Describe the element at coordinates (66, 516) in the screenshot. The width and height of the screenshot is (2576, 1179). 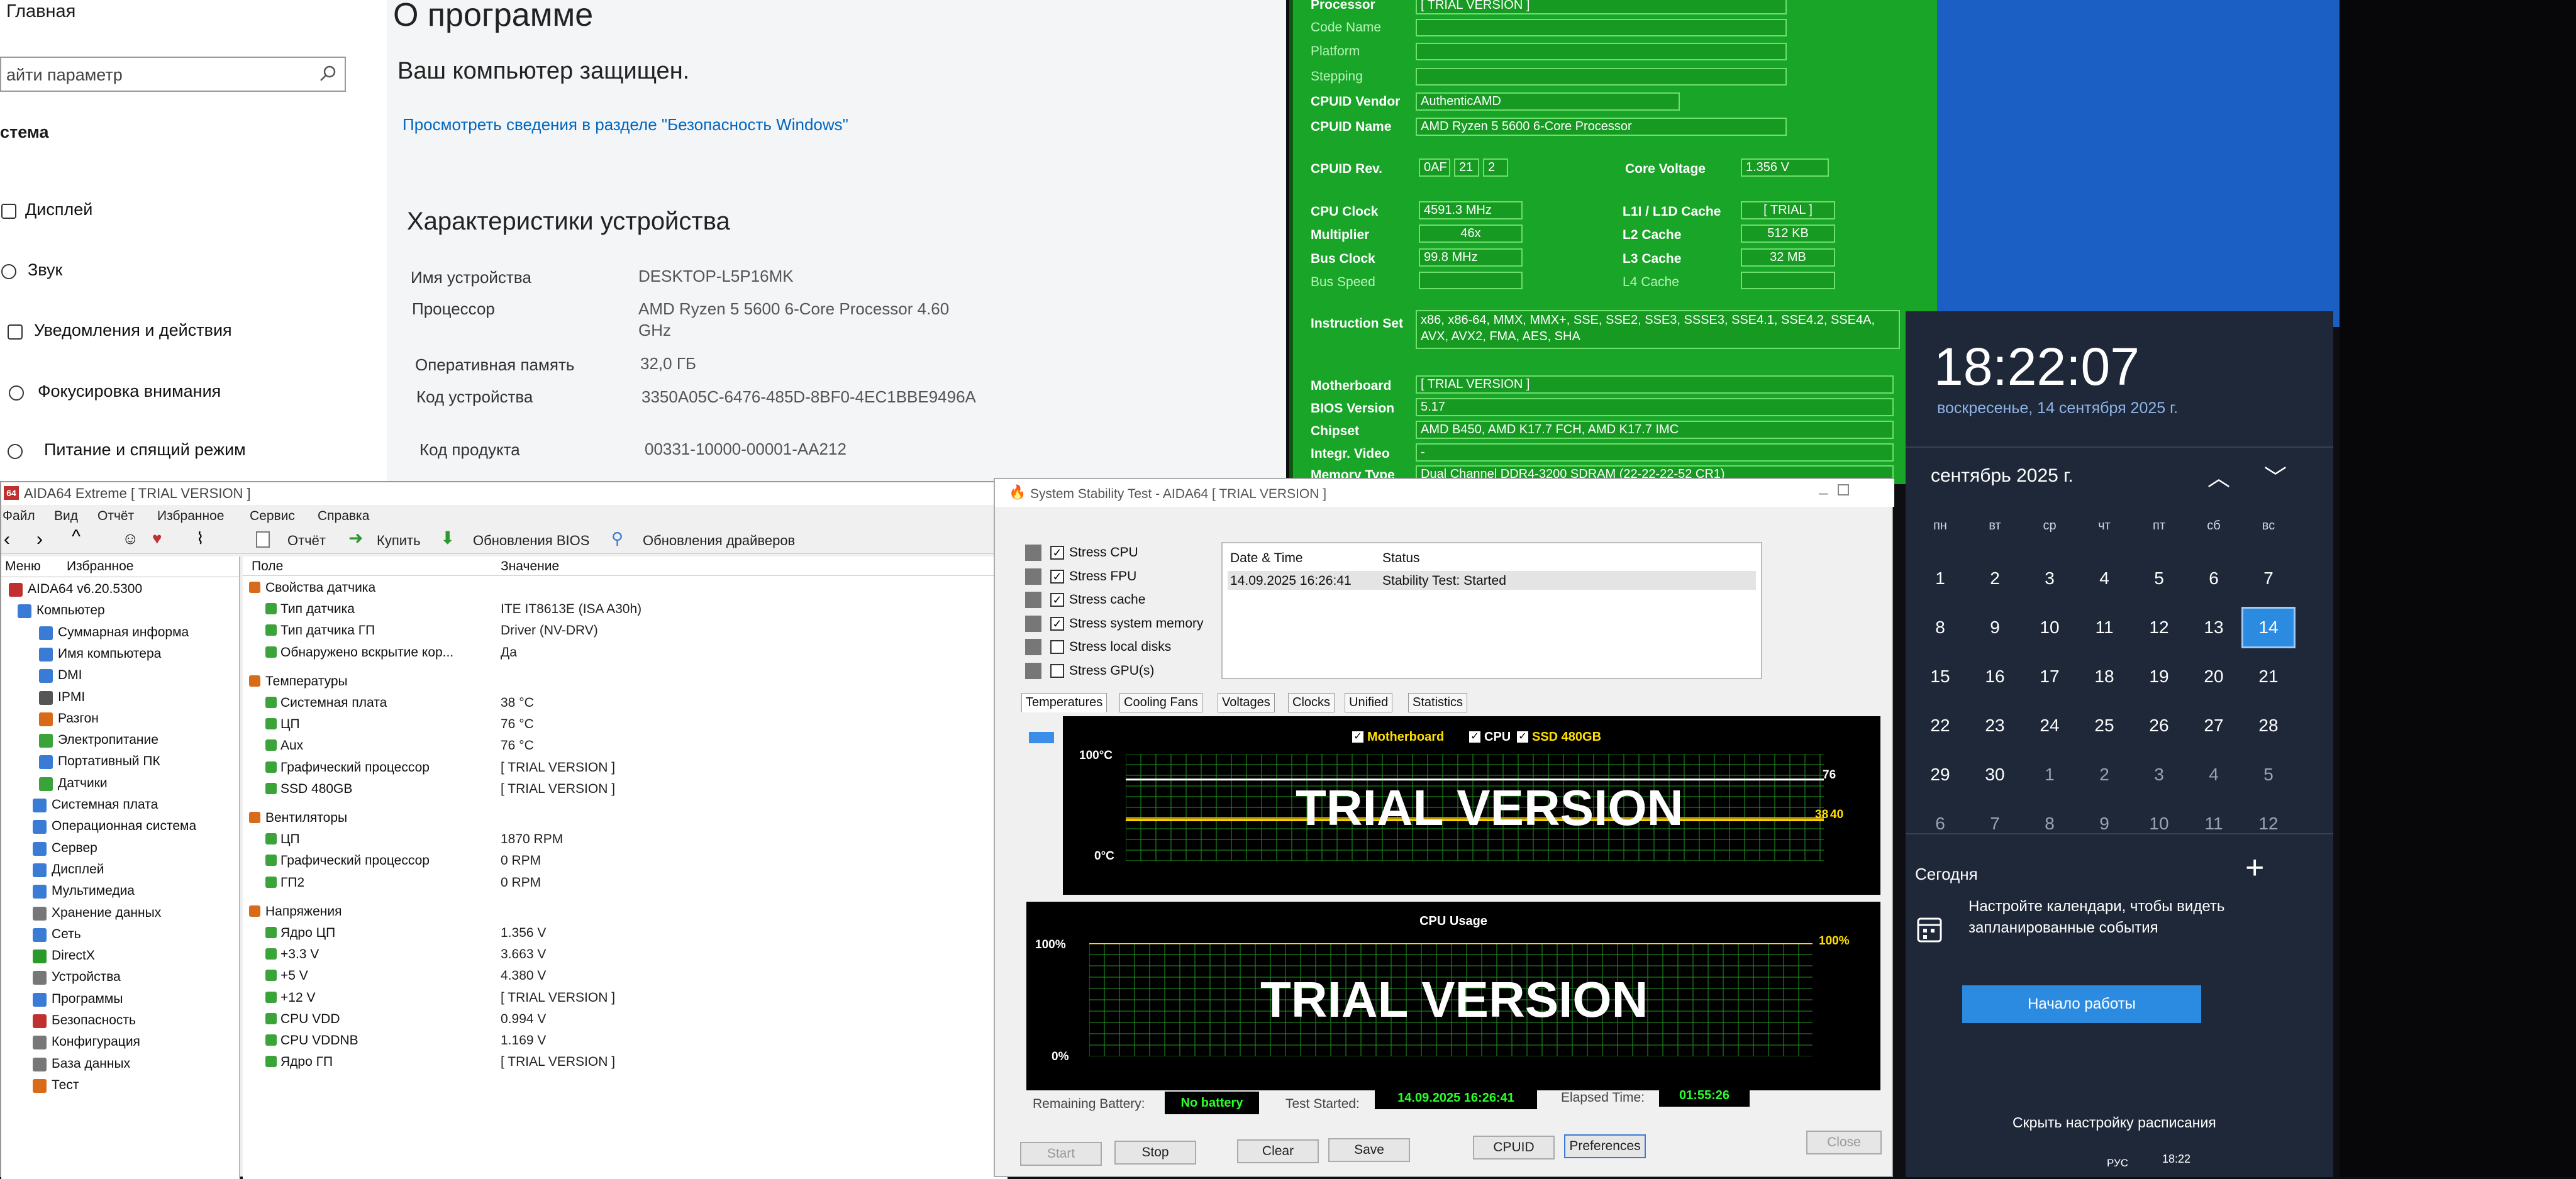
I see `menu-item: Вид` at that location.